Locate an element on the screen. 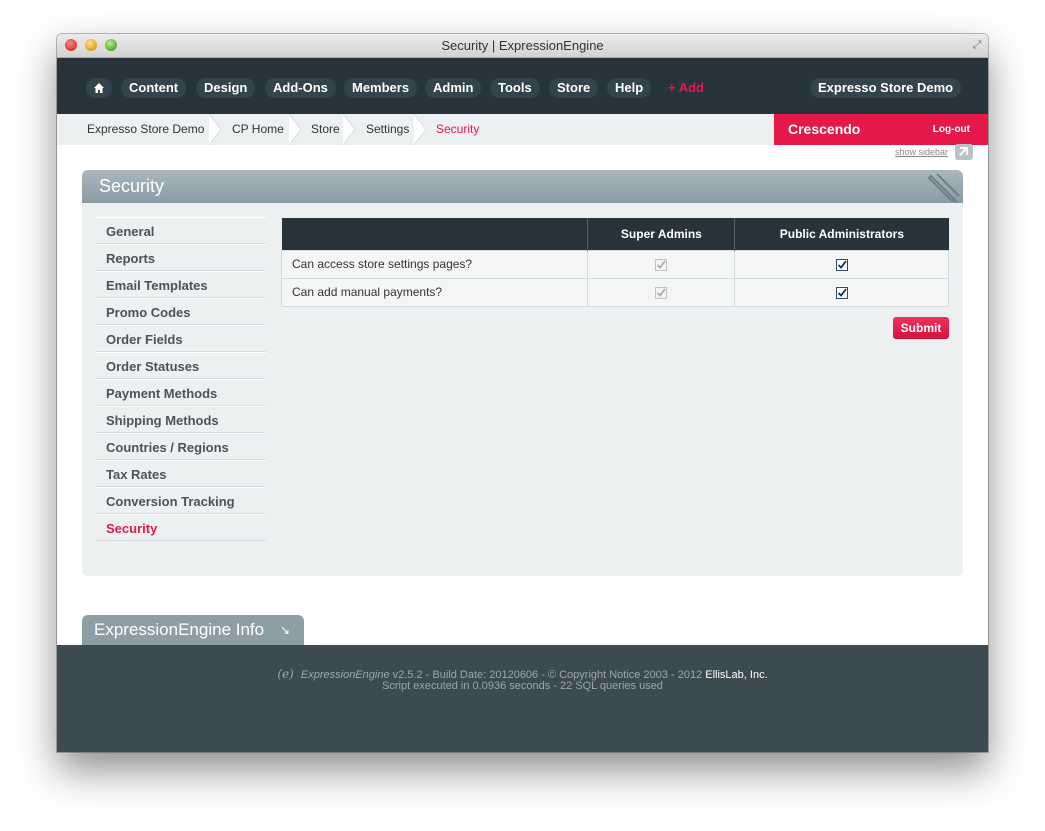 Image resolution: width=1045 pixels, height=831 pixels. settings-nav-reports: Reports is located at coordinates (181, 257).